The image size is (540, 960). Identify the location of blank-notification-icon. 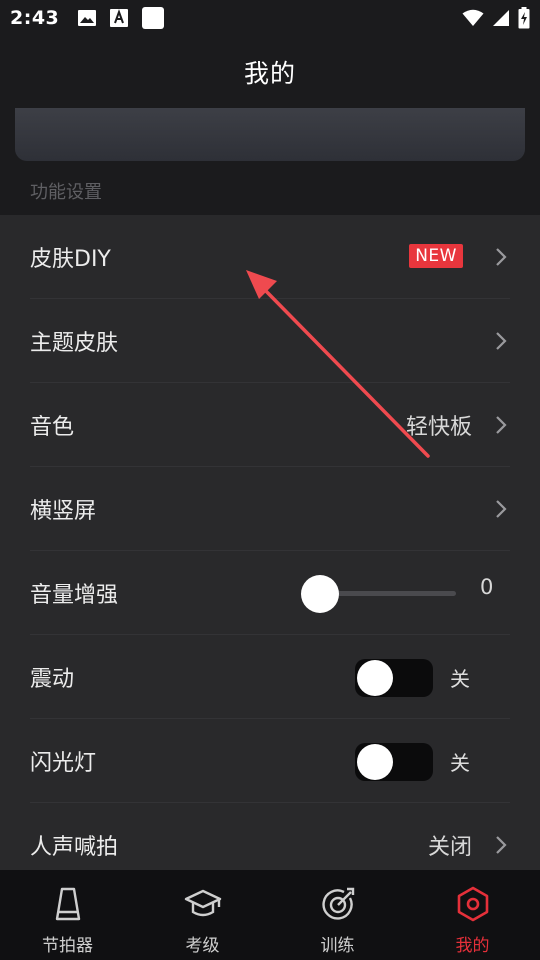
(153, 18).